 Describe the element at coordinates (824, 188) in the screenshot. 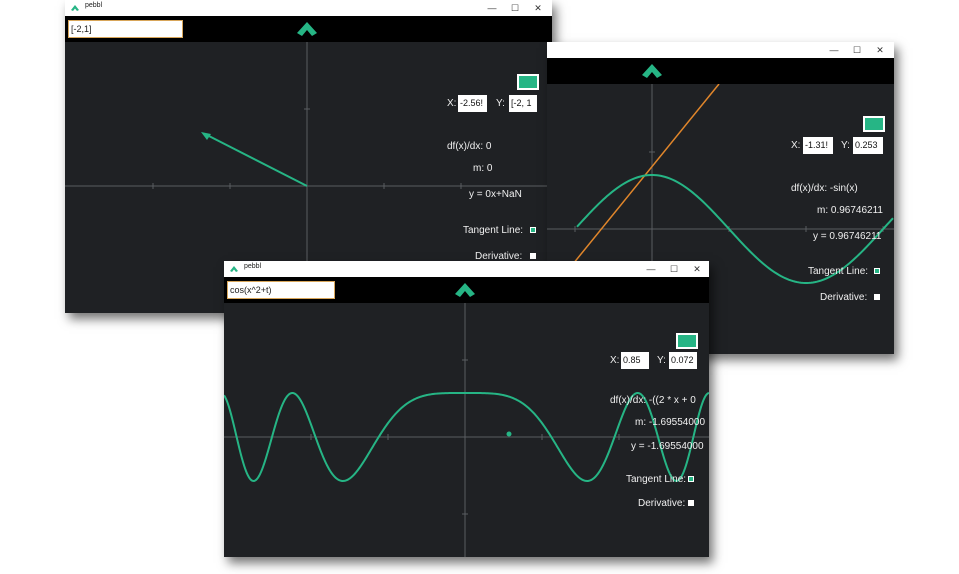

I see `derivative-text: df(x)/dx: -sin(x)` at that location.